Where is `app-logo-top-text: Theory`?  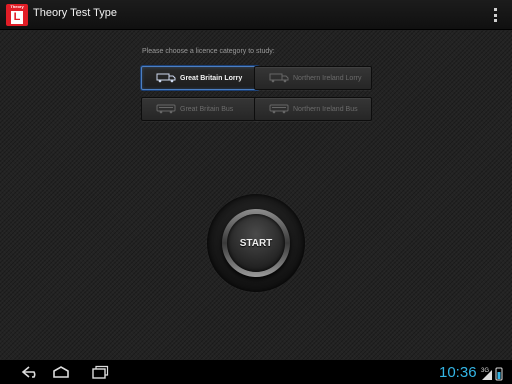
app-logo-top-text: Theory is located at coordinates (17, 6).